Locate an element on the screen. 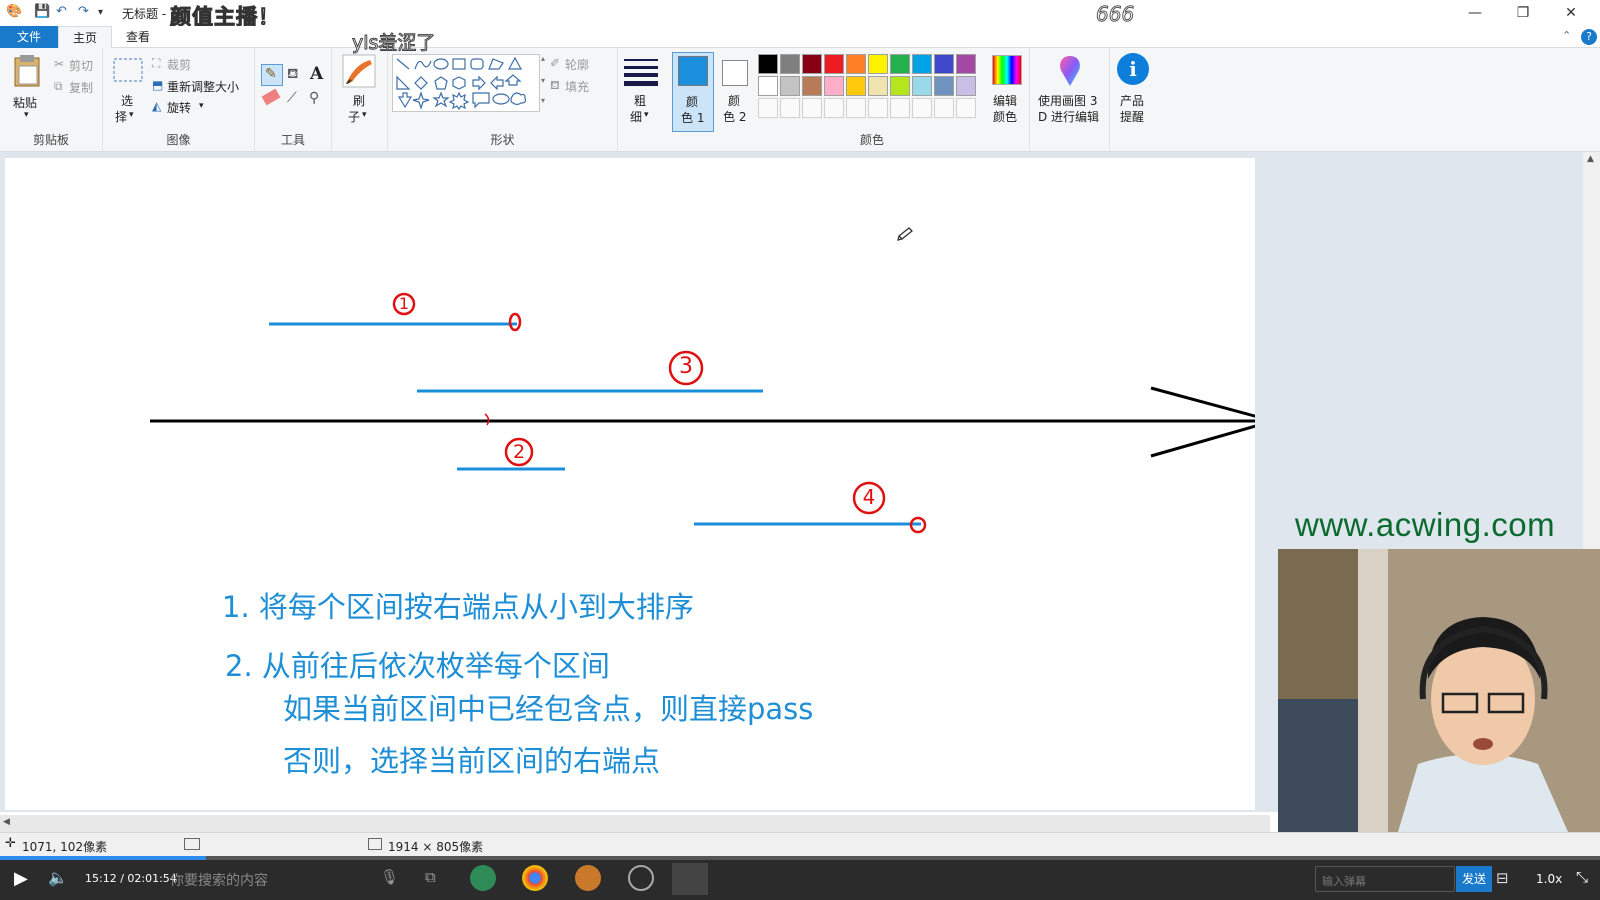  crop-icon: ⛶ is located at coordinates (156, 63).